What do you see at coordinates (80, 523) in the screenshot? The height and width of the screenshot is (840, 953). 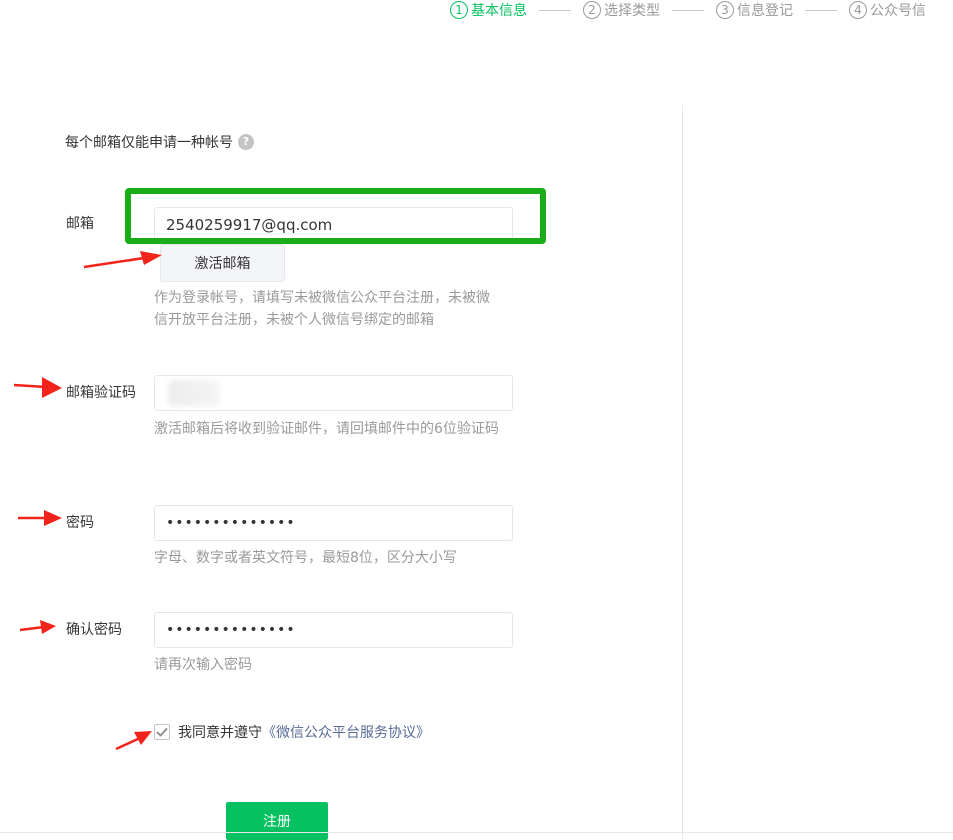 I see `password-label: 密码` at bounding box center [80, 523].